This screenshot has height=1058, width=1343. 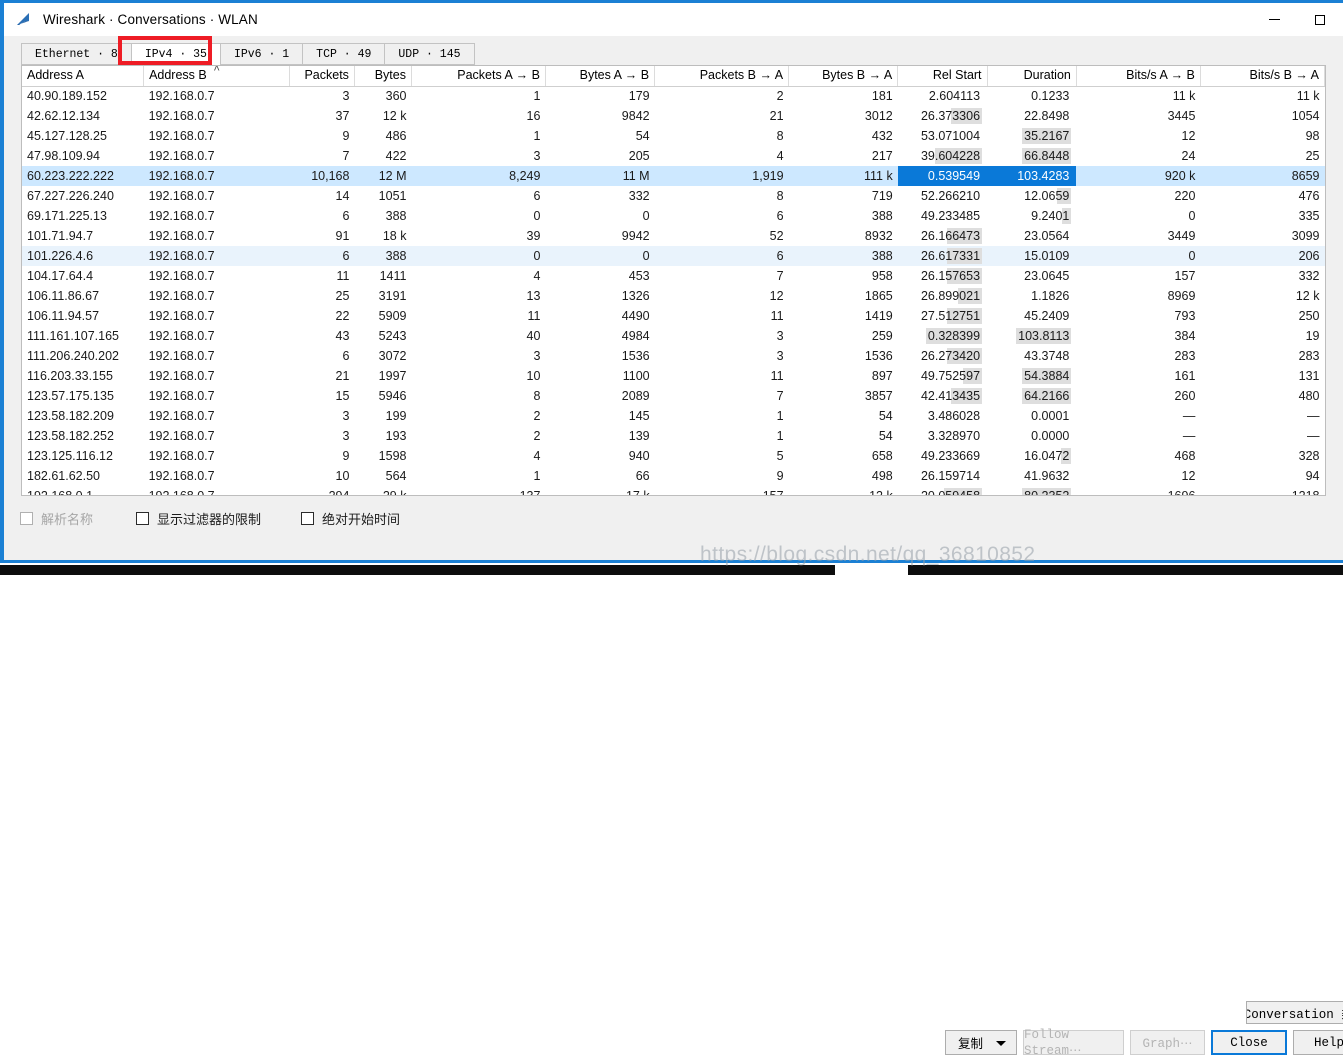 What do you see at coordinates (383, 76) in the screenshot?
I see `column-header-bytes: Bytes` at bounding box center [383, 76].